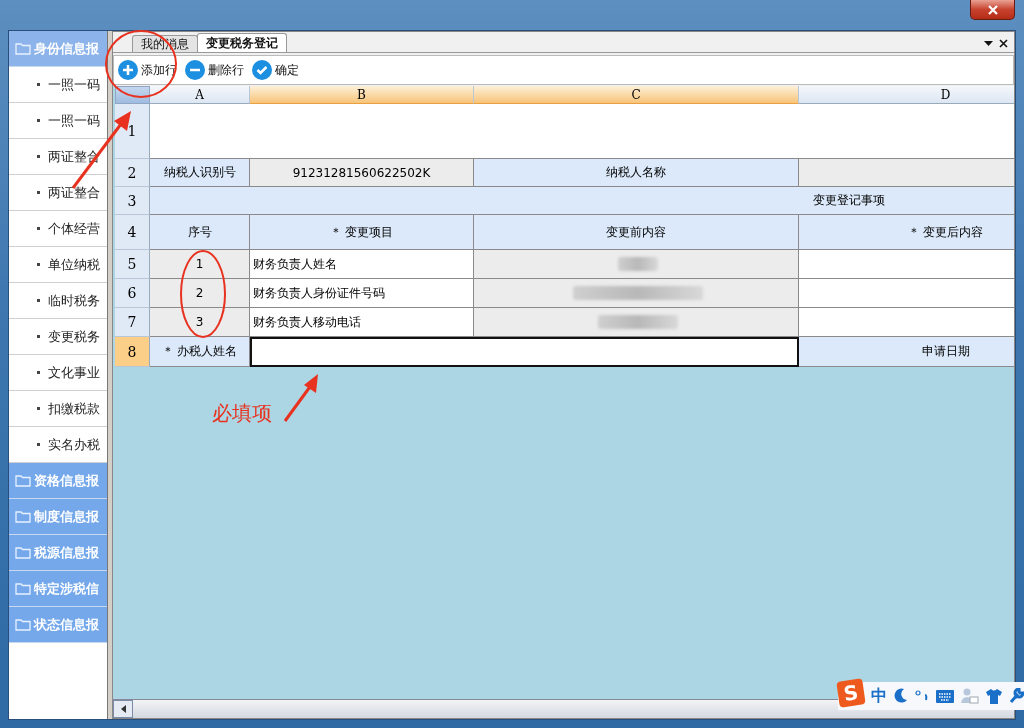 Image resolution: width=1024 pixels, height=728 pixels. Describe the element at coordinates (906, 95) in the screenshot. I see `column-header: D` at that location.